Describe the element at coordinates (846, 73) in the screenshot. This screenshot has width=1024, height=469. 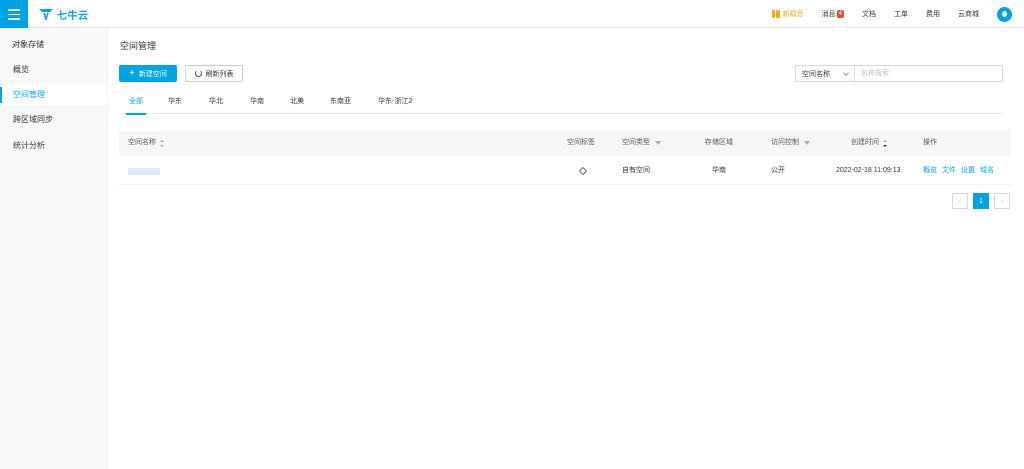
I see `chevron-down-icon` at that location.